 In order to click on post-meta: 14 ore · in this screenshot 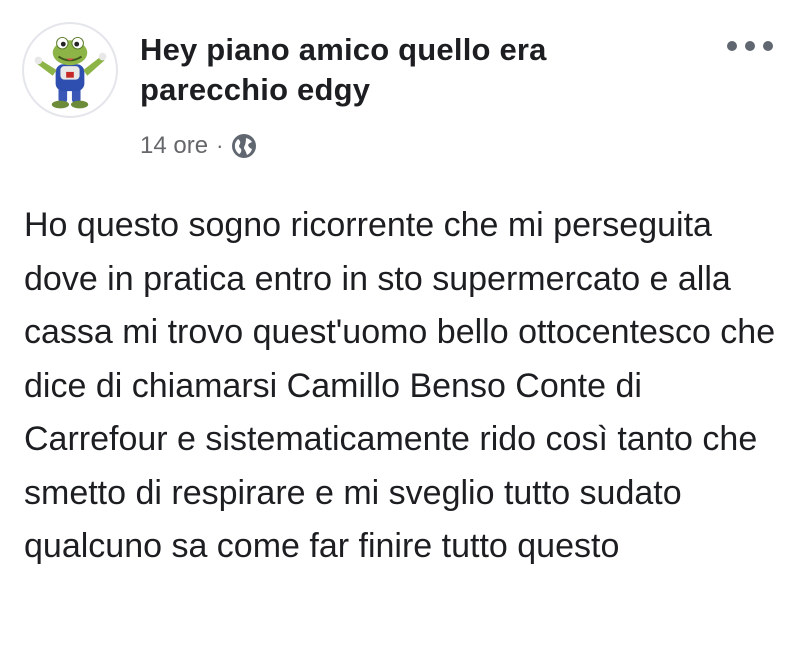, I will do `click(198, 146)`.